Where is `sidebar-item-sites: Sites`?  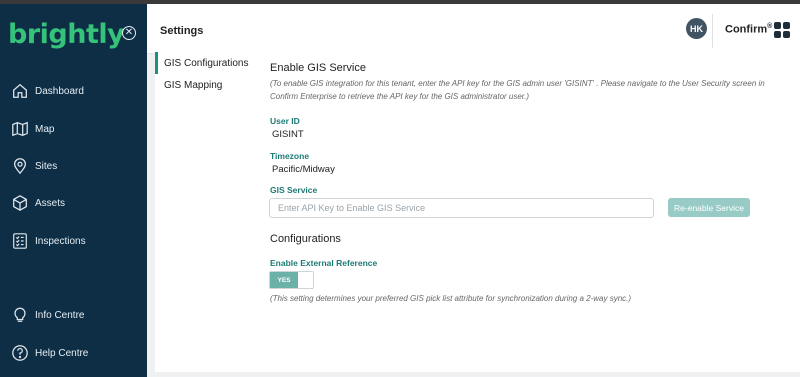
sidebar-item-sites: Sites is located at coordinates (73, 166).